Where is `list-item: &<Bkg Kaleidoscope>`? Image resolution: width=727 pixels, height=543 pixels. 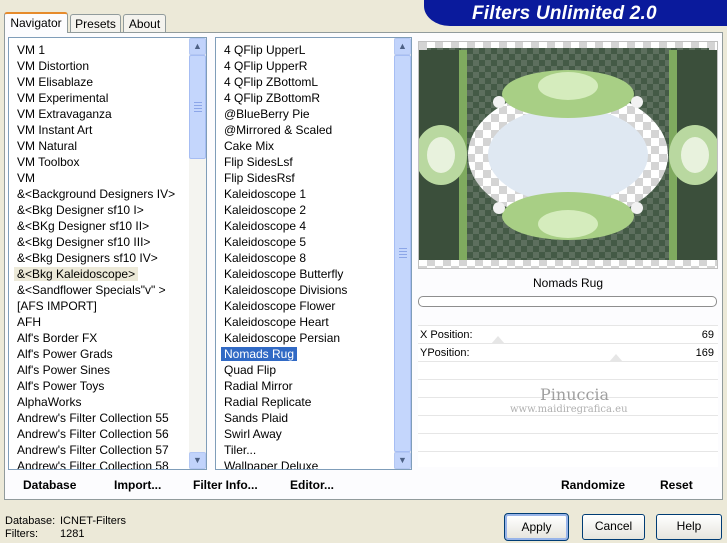
list-item: &<Bkg Kaleidoscope> is located at coordinates (99, 274).